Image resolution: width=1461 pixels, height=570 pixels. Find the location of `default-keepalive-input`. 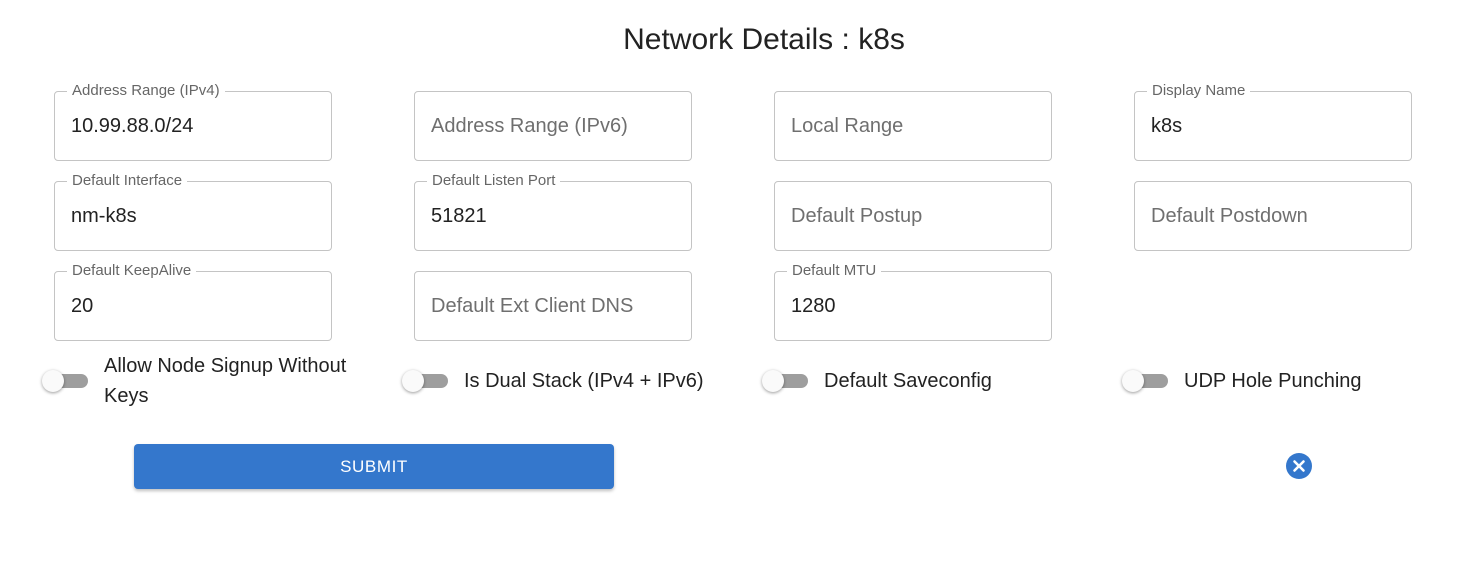

default-keepalive-input is located at coordinates (193, 306).